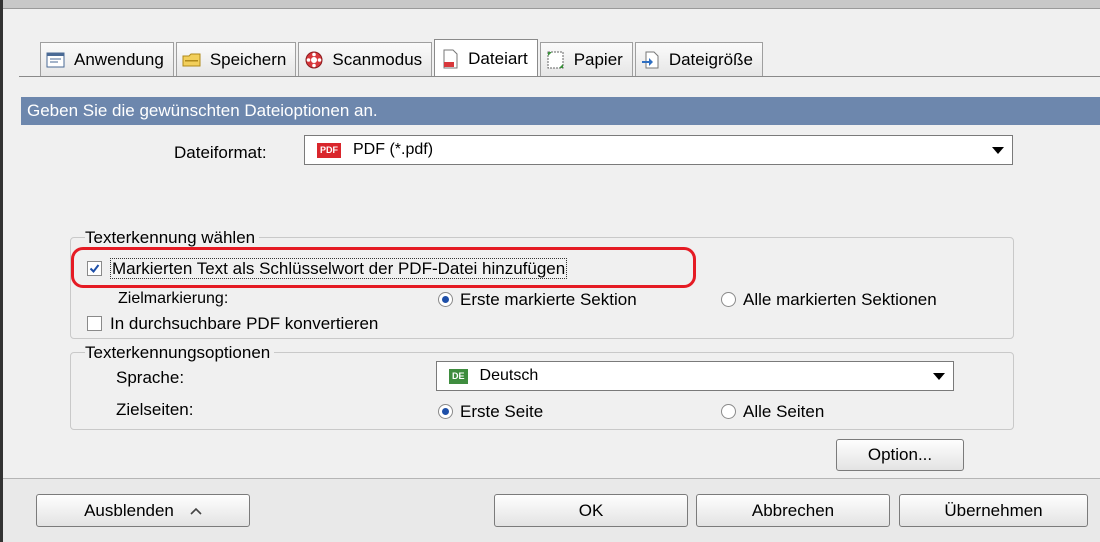 This screenshot has height=542, width=1100. I want to click on tab-speichern: Speichern, so click(236, 59).